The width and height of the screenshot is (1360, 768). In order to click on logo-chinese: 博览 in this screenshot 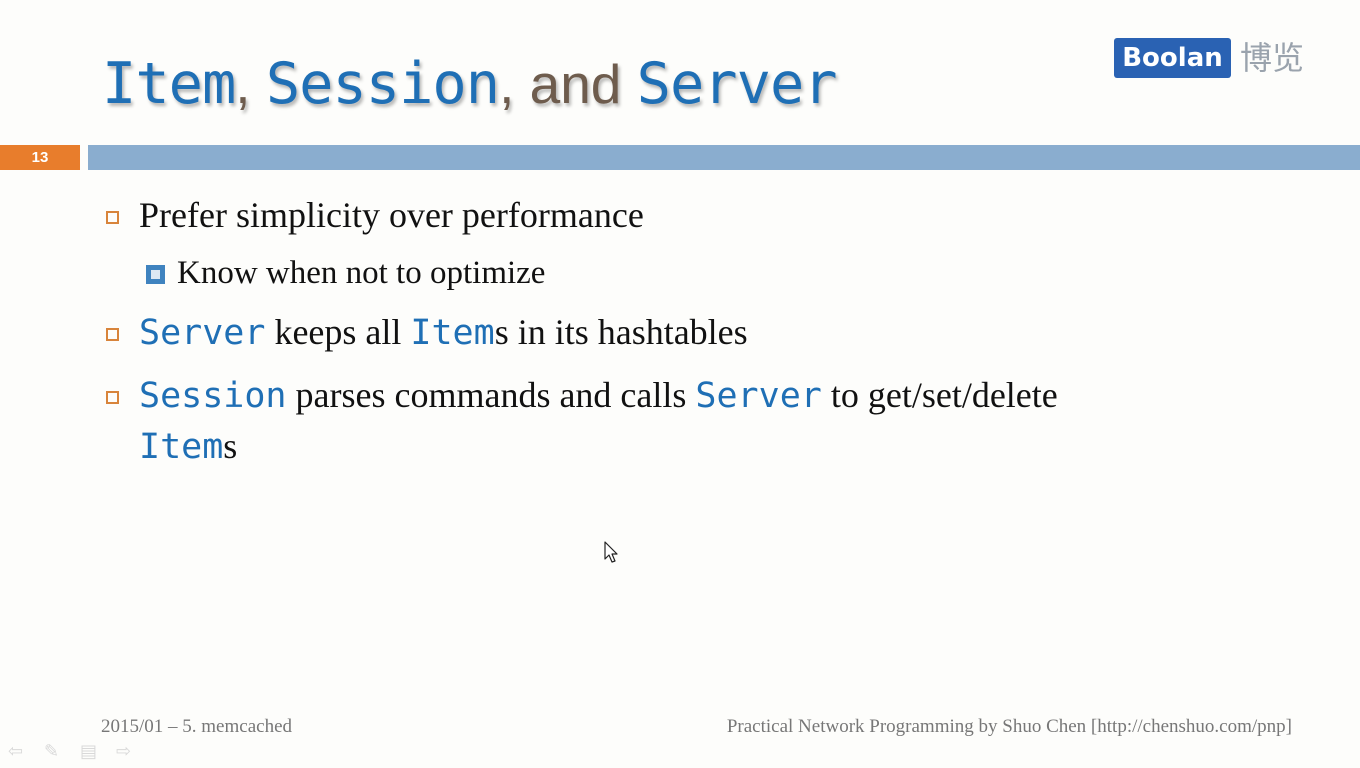, I will do `click(1272, 58)`.